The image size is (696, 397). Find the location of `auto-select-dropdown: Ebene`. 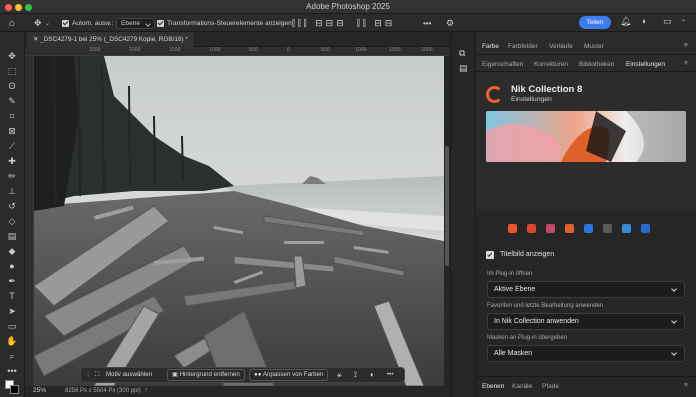

auto-select-dropdown: Ebene is located at coordinates (136, 23).